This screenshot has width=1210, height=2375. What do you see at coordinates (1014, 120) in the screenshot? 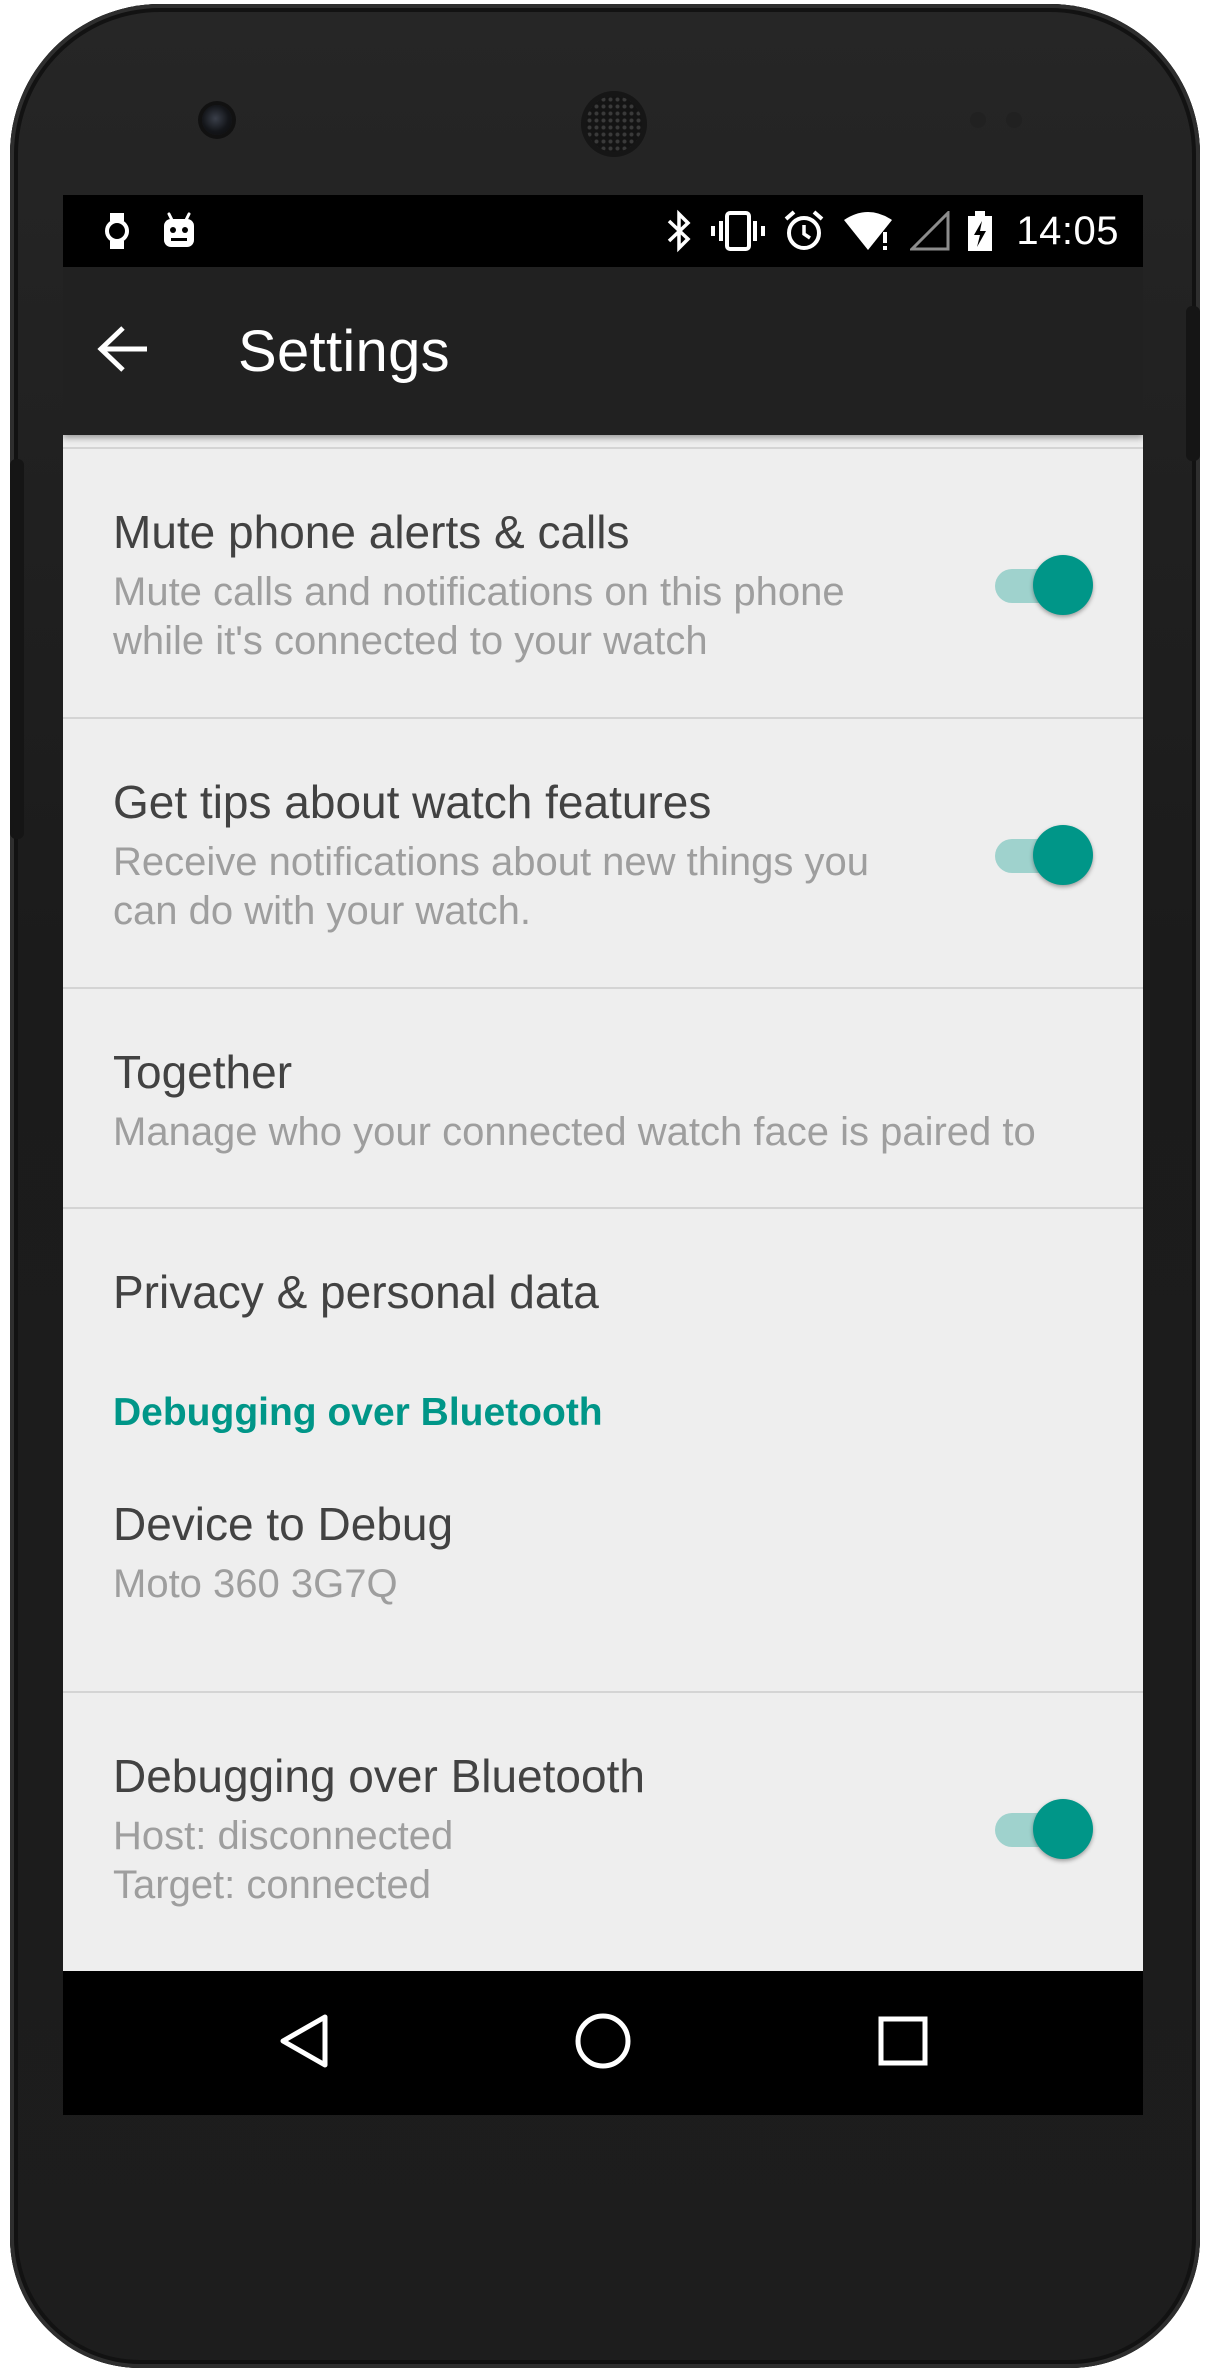
I see `light-sensor` at bounding box center [1014, 120].